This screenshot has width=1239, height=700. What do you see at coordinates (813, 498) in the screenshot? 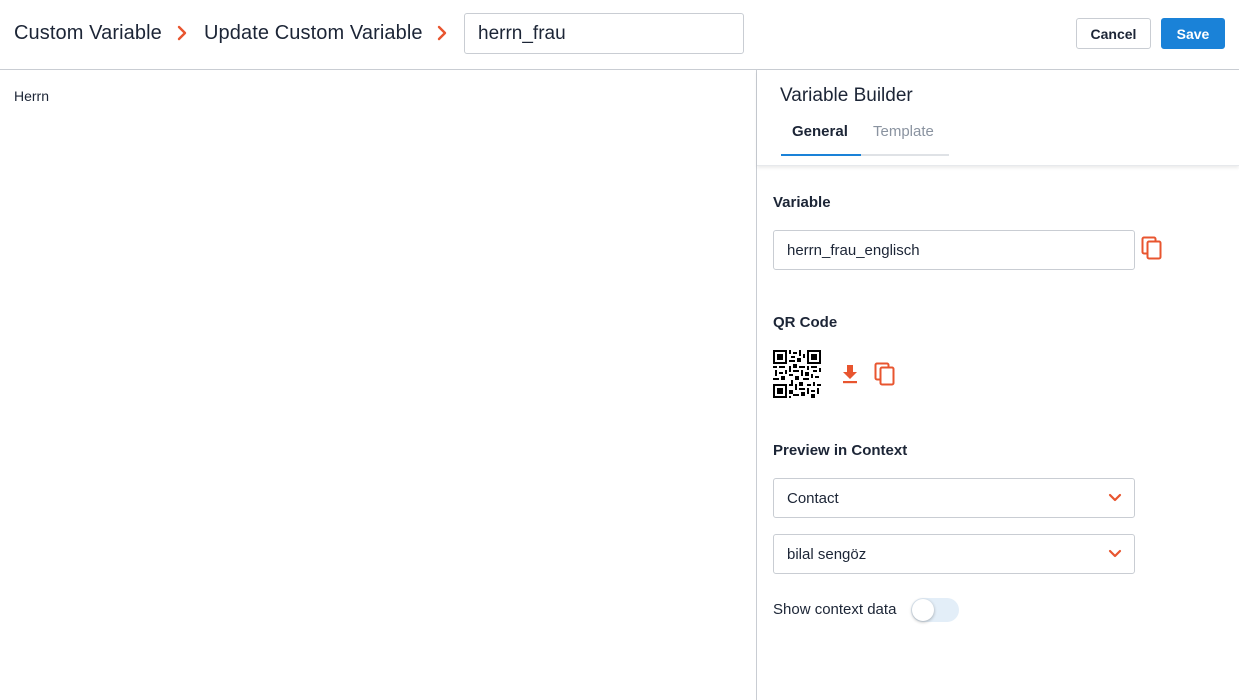
I see `context-type-value: Contact` at bounding box center [813, 498].